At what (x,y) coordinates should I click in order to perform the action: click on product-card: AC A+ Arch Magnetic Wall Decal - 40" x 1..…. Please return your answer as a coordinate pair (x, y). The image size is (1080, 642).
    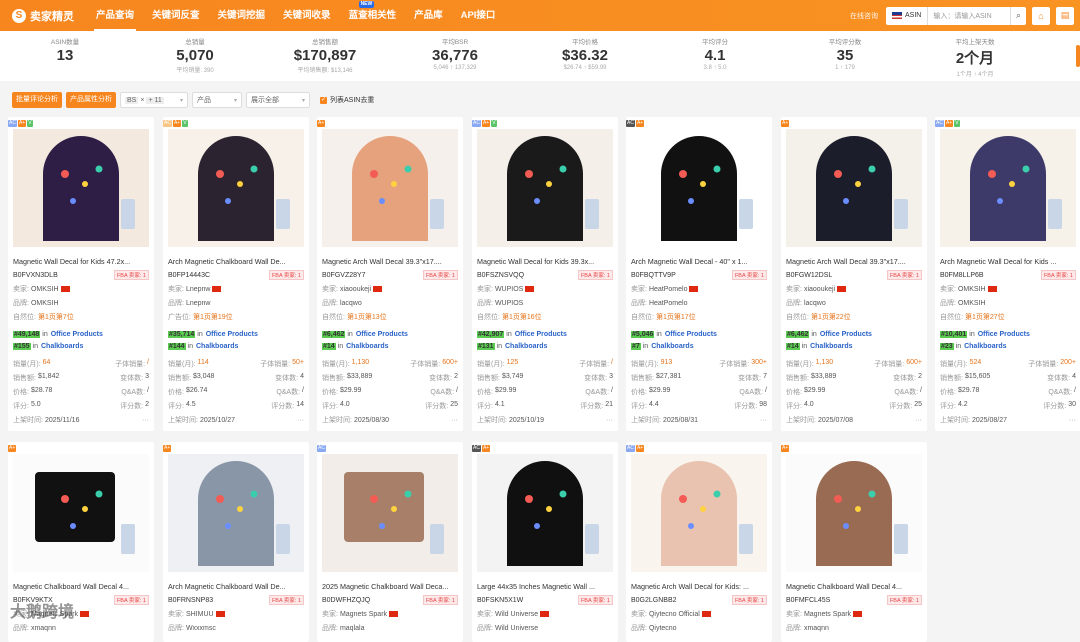
    Looking at the image, I should click on (699, 274).